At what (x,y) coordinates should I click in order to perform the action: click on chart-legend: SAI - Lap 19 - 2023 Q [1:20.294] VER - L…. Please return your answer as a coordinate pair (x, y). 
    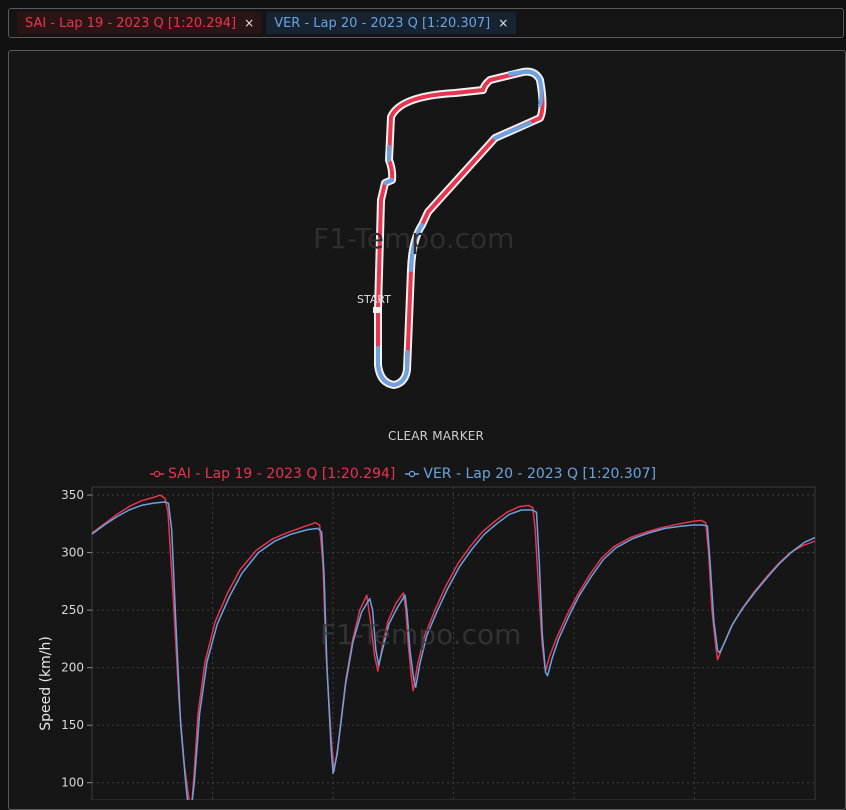
    Looking at the image, I should click on (403, 474).